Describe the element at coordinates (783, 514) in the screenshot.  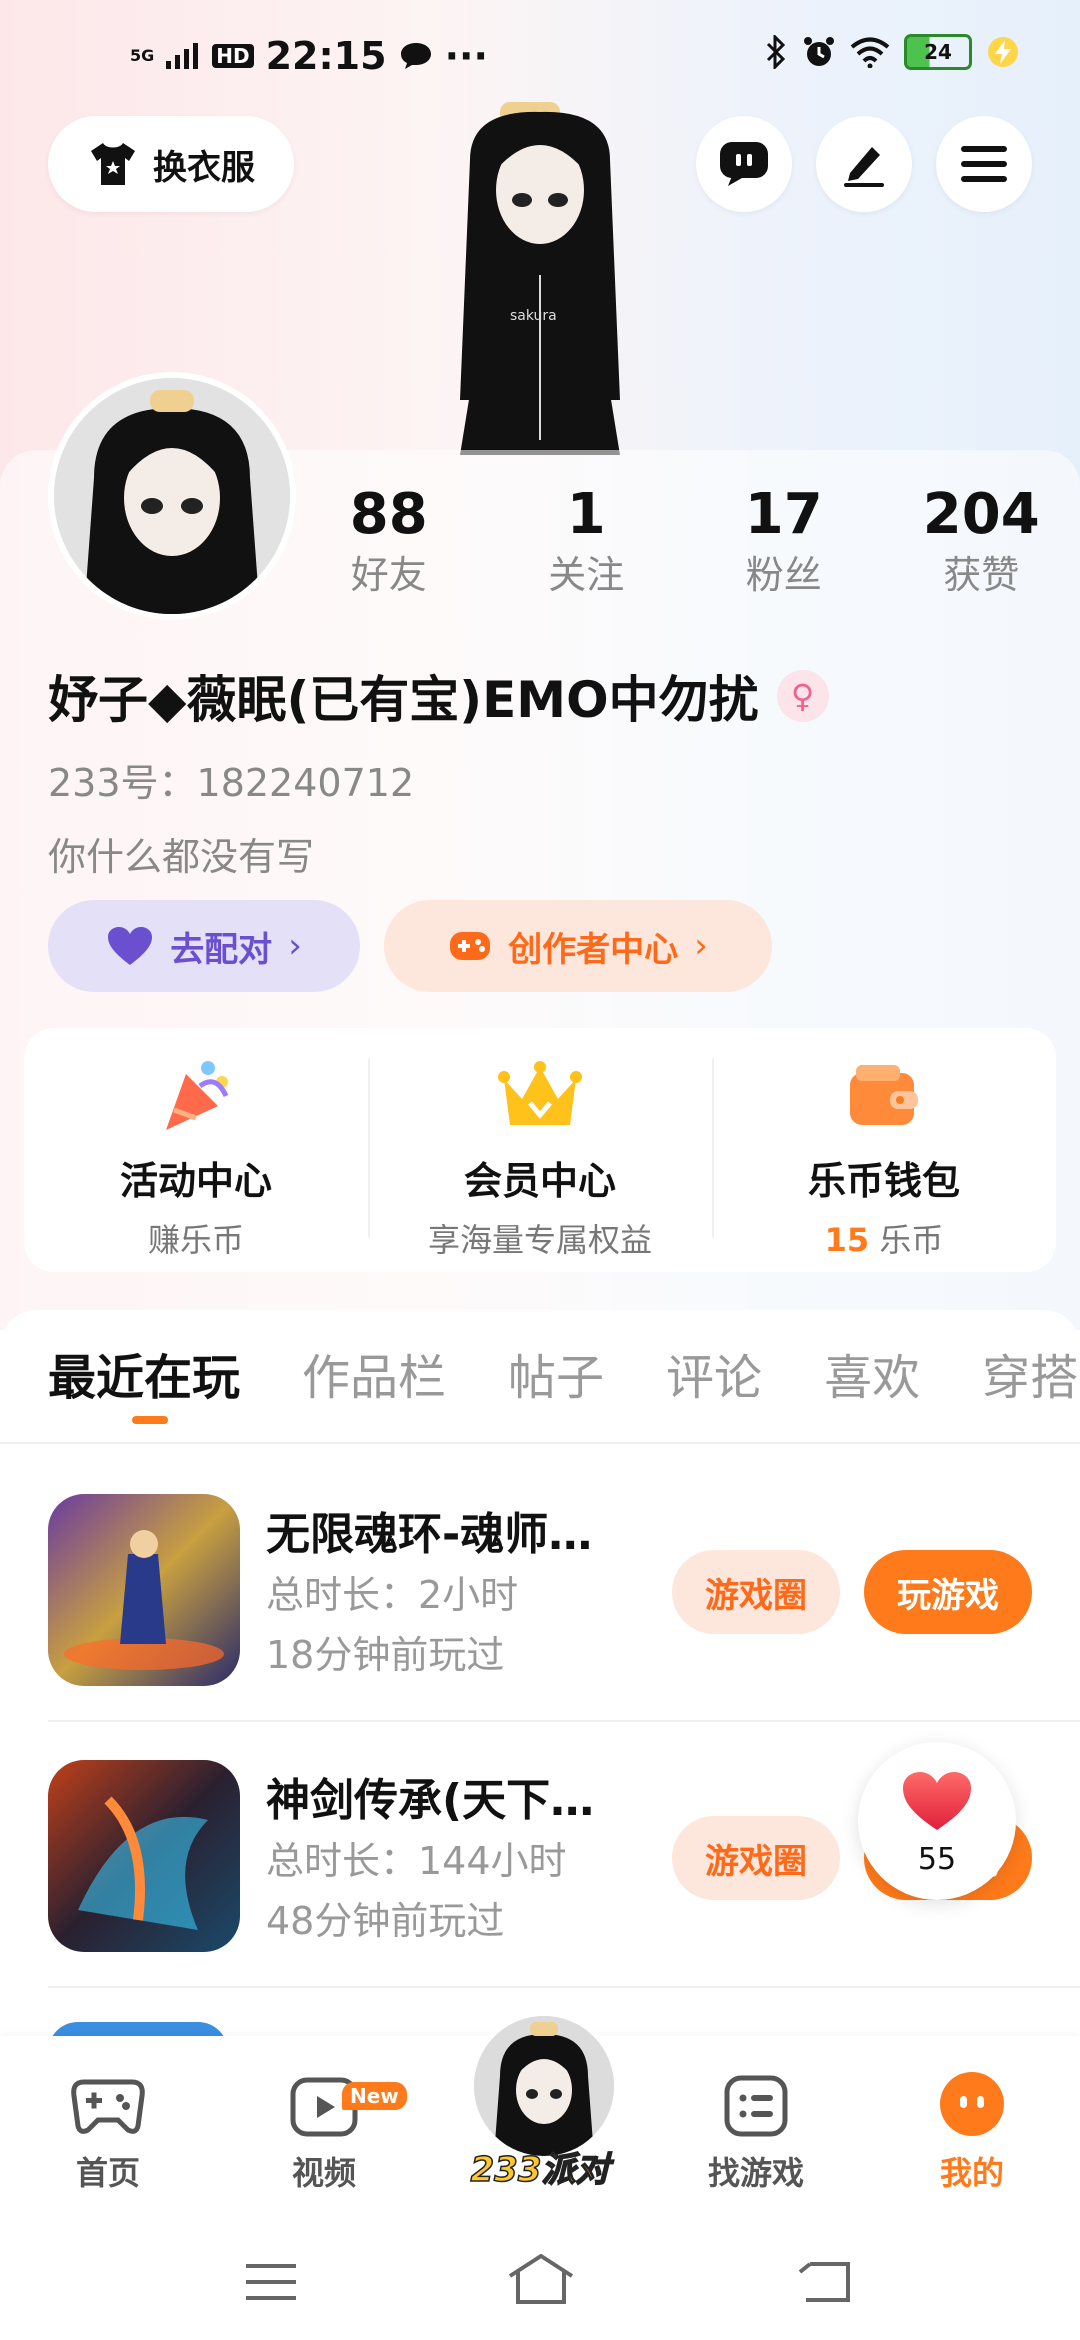
I see `stat-number: 17` at that location.